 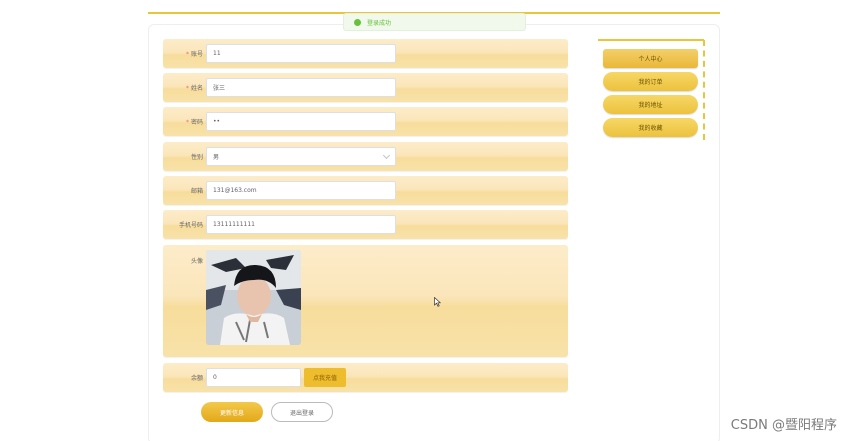 I want to click on sidebar-right-border, so click(x=704, y=90).